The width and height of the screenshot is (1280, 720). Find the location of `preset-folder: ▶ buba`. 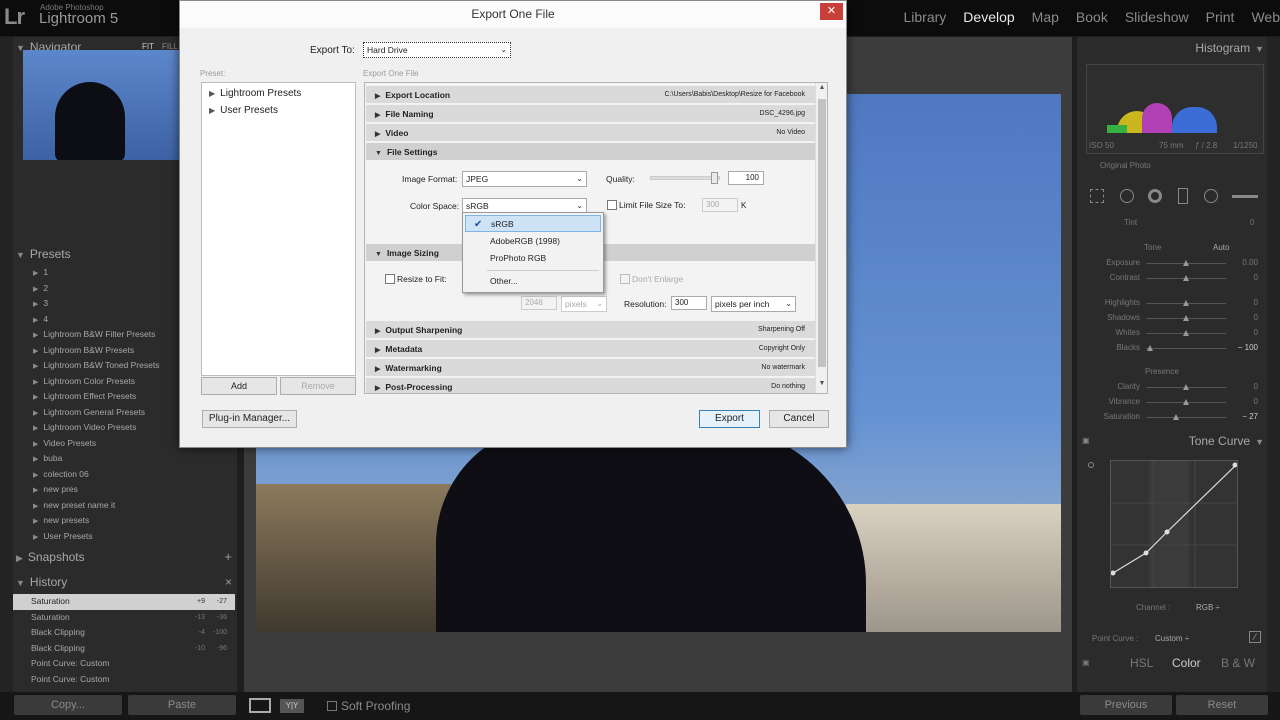

preset-folder: ▶ buba is located at coordinates (125, 459).